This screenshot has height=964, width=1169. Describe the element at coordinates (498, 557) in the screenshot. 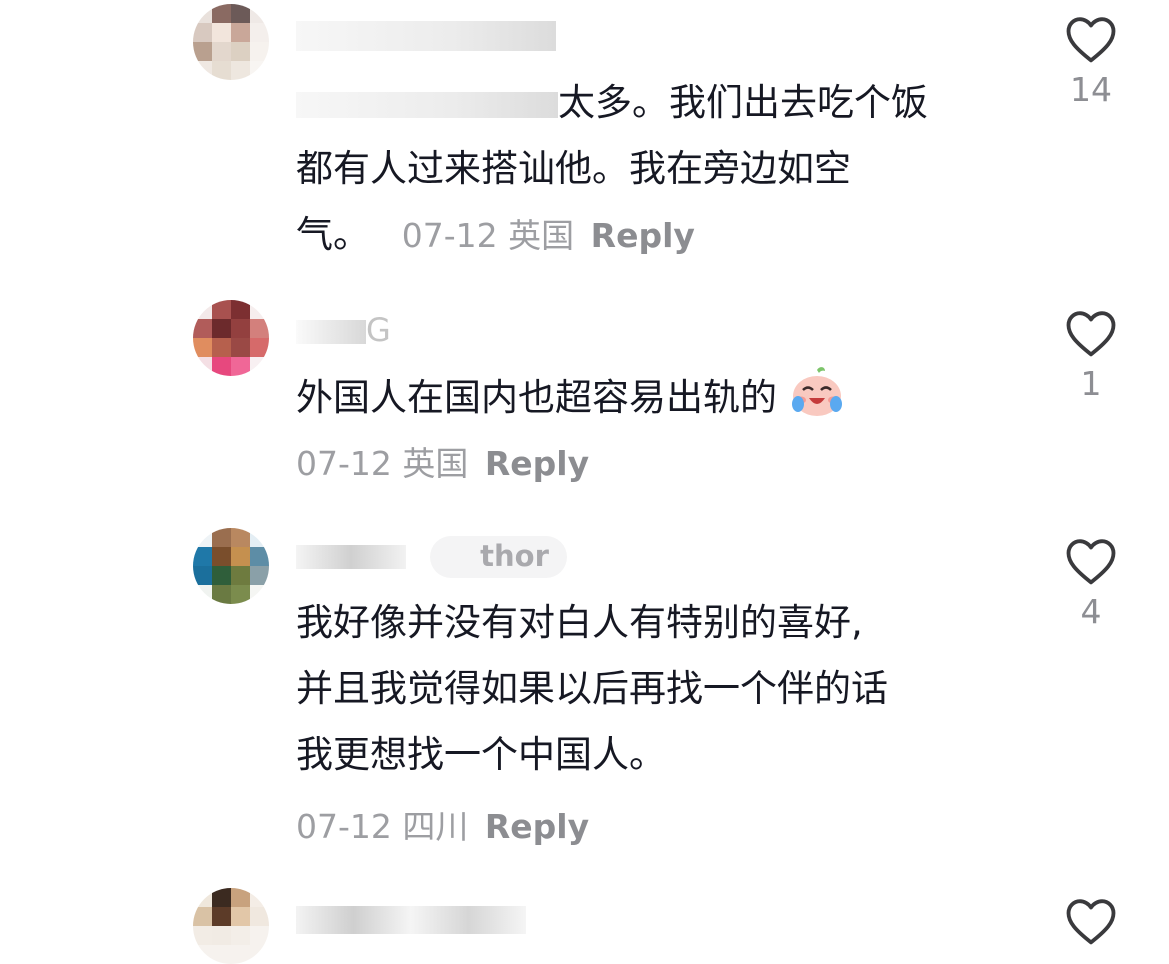

I see `author-badge: thor` at that location.